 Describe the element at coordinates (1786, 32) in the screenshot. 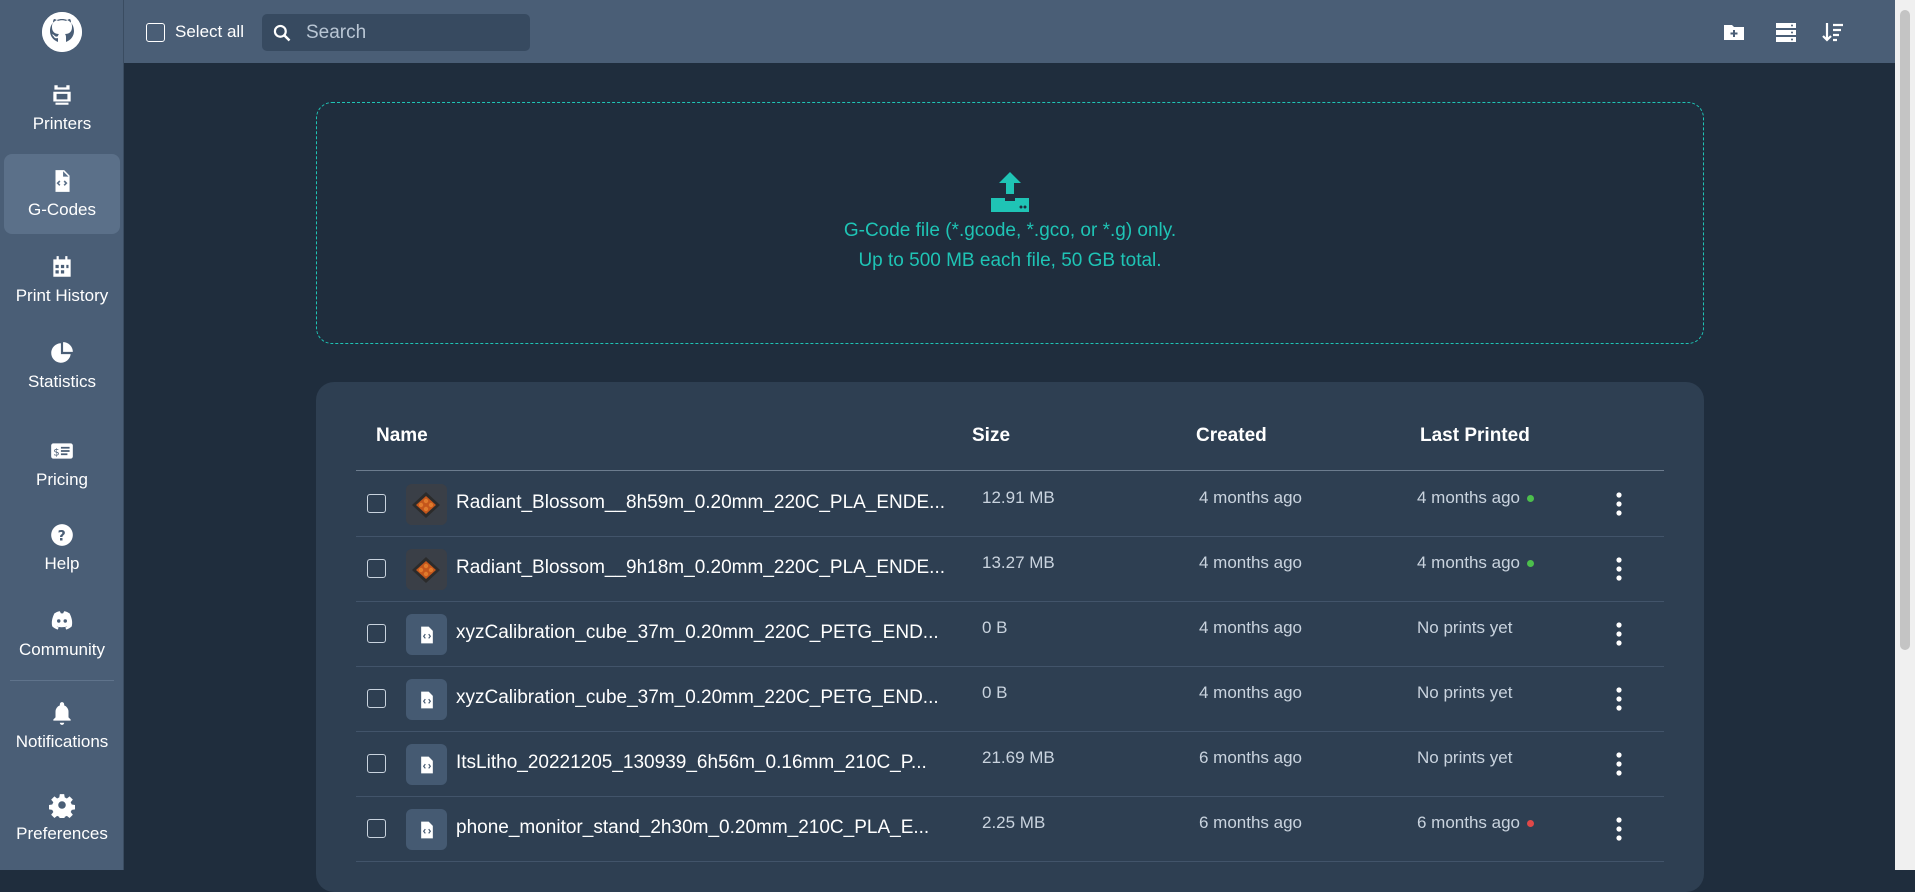

I see `list-view-icon` at that location.